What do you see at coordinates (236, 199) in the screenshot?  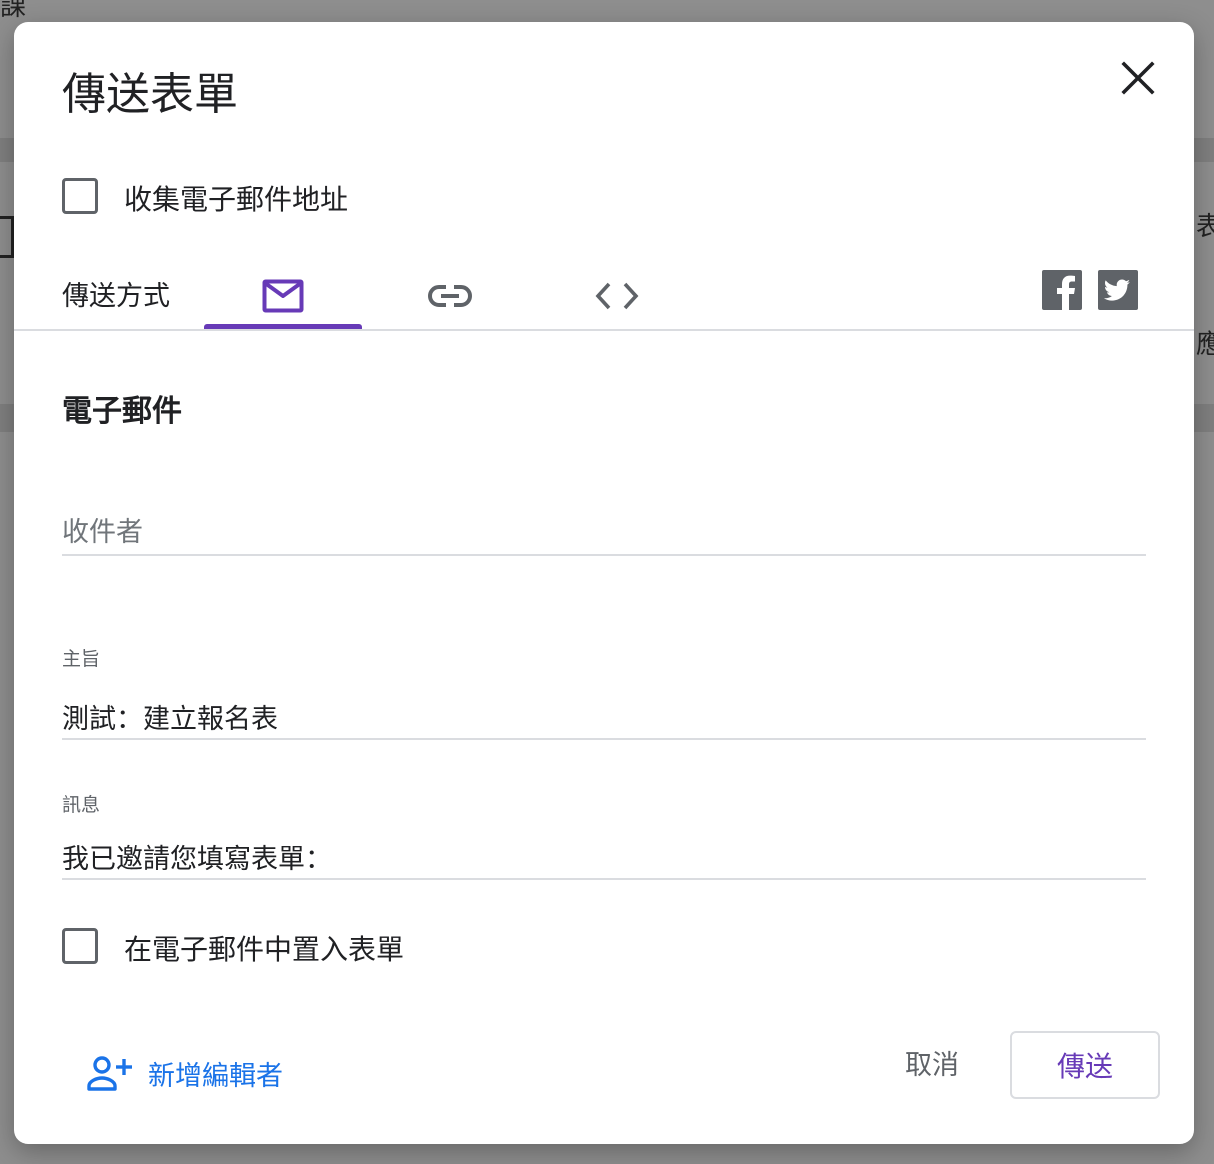 I see `collect-email-label: 收集電子郵件地址` at bounding box center [236, 199].